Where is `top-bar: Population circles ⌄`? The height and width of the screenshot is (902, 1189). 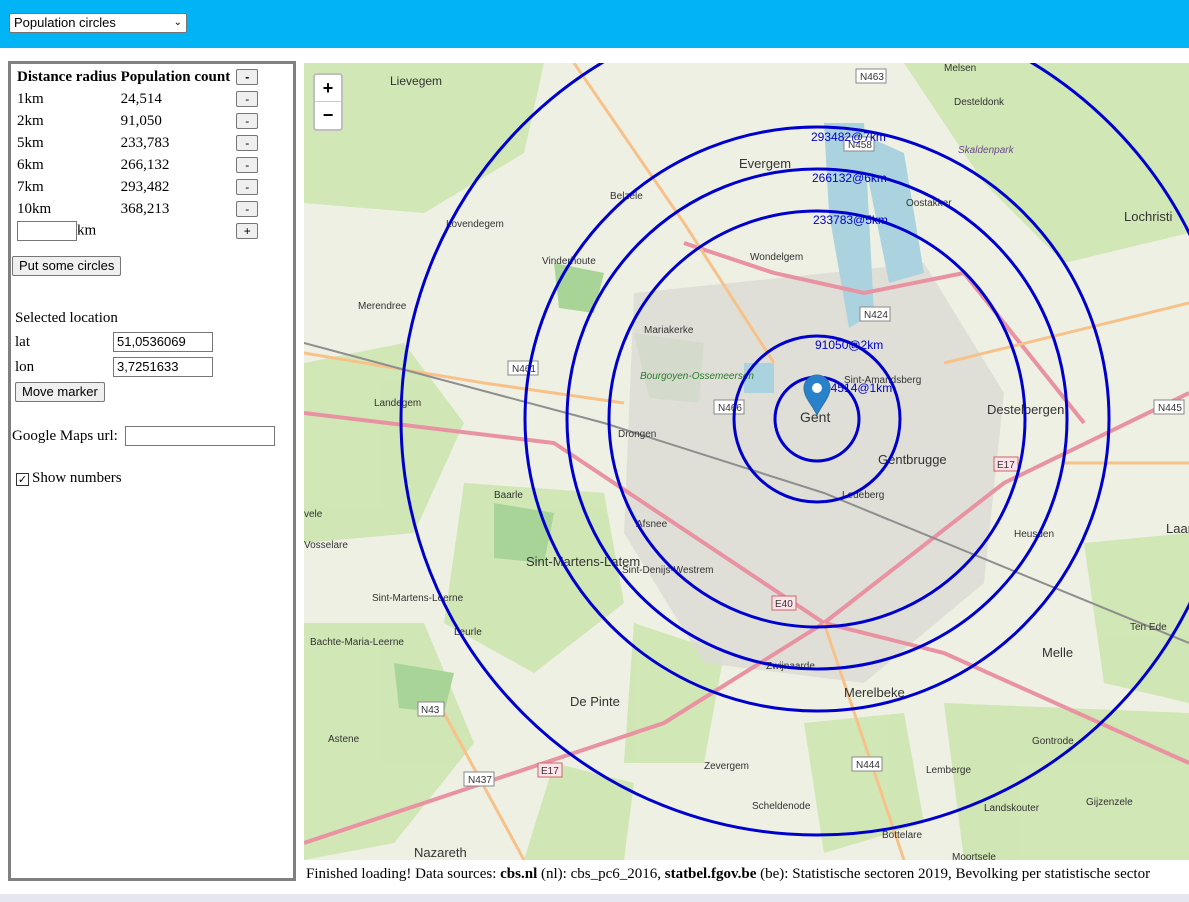 top-bar: Population circles ⌄ is located at coordinates (594, 24).